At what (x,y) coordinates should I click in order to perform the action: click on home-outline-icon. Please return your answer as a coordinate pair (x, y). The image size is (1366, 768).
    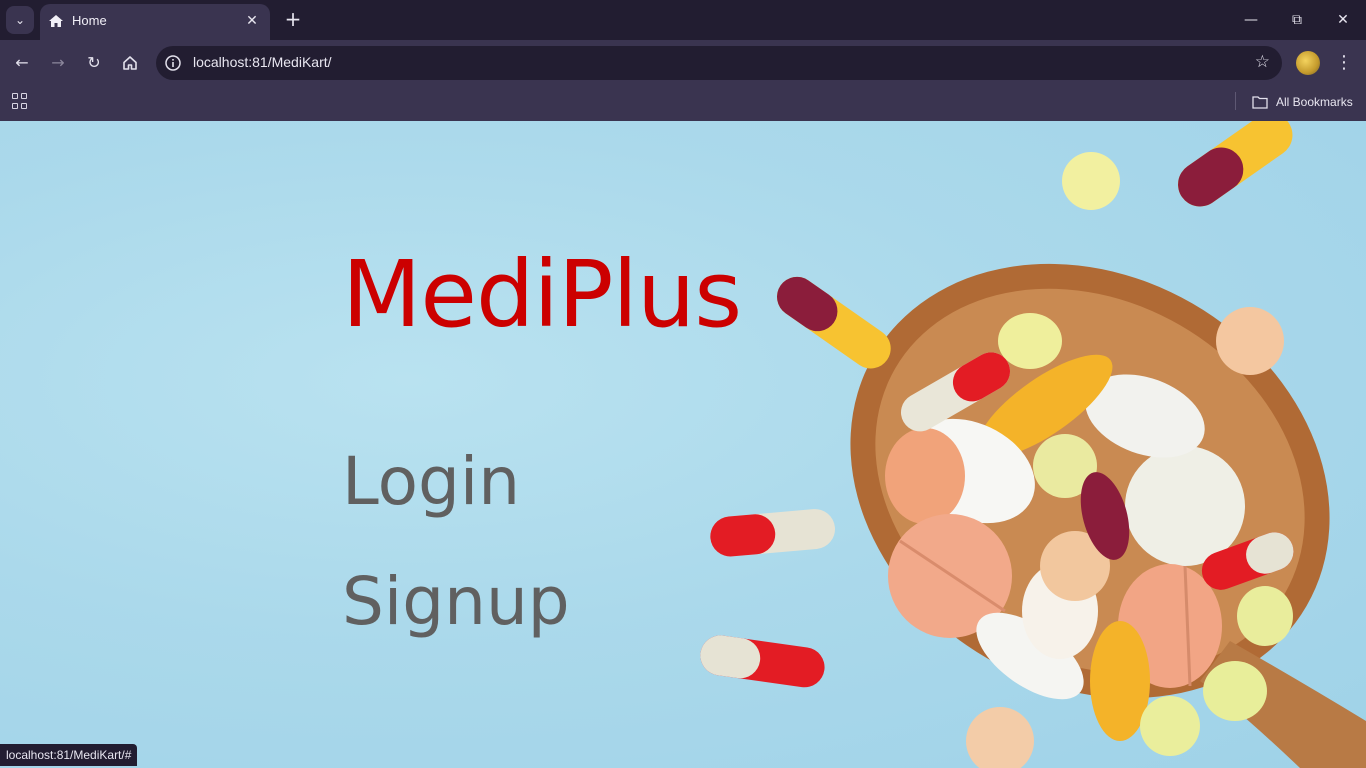
    Looking at the image, I should click on (130, 63).